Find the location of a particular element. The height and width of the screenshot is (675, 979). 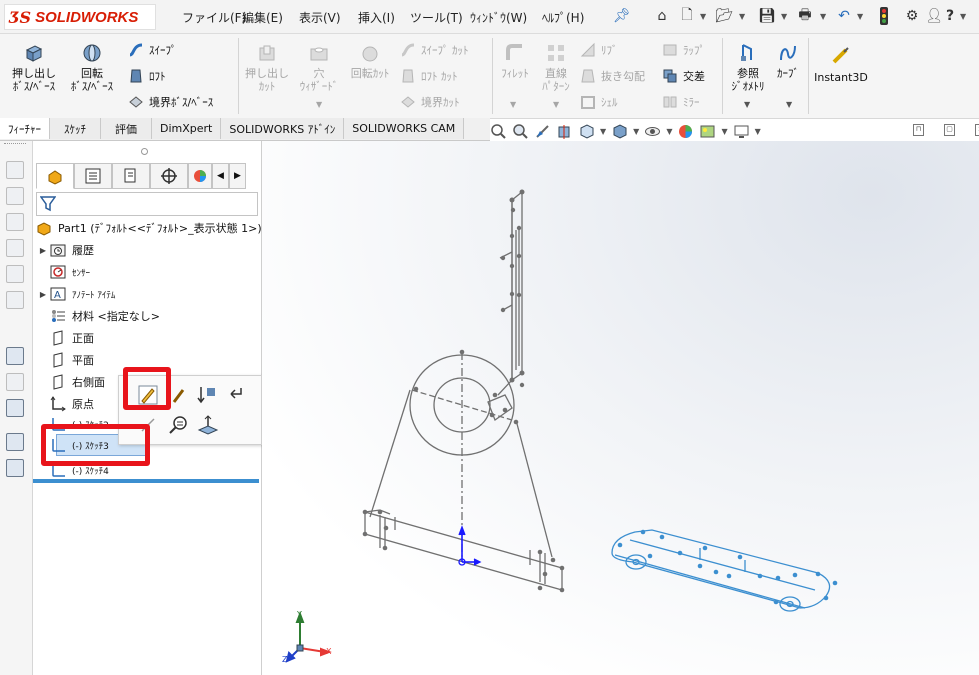

display-manager-tab is located at coordinates (200, 176).